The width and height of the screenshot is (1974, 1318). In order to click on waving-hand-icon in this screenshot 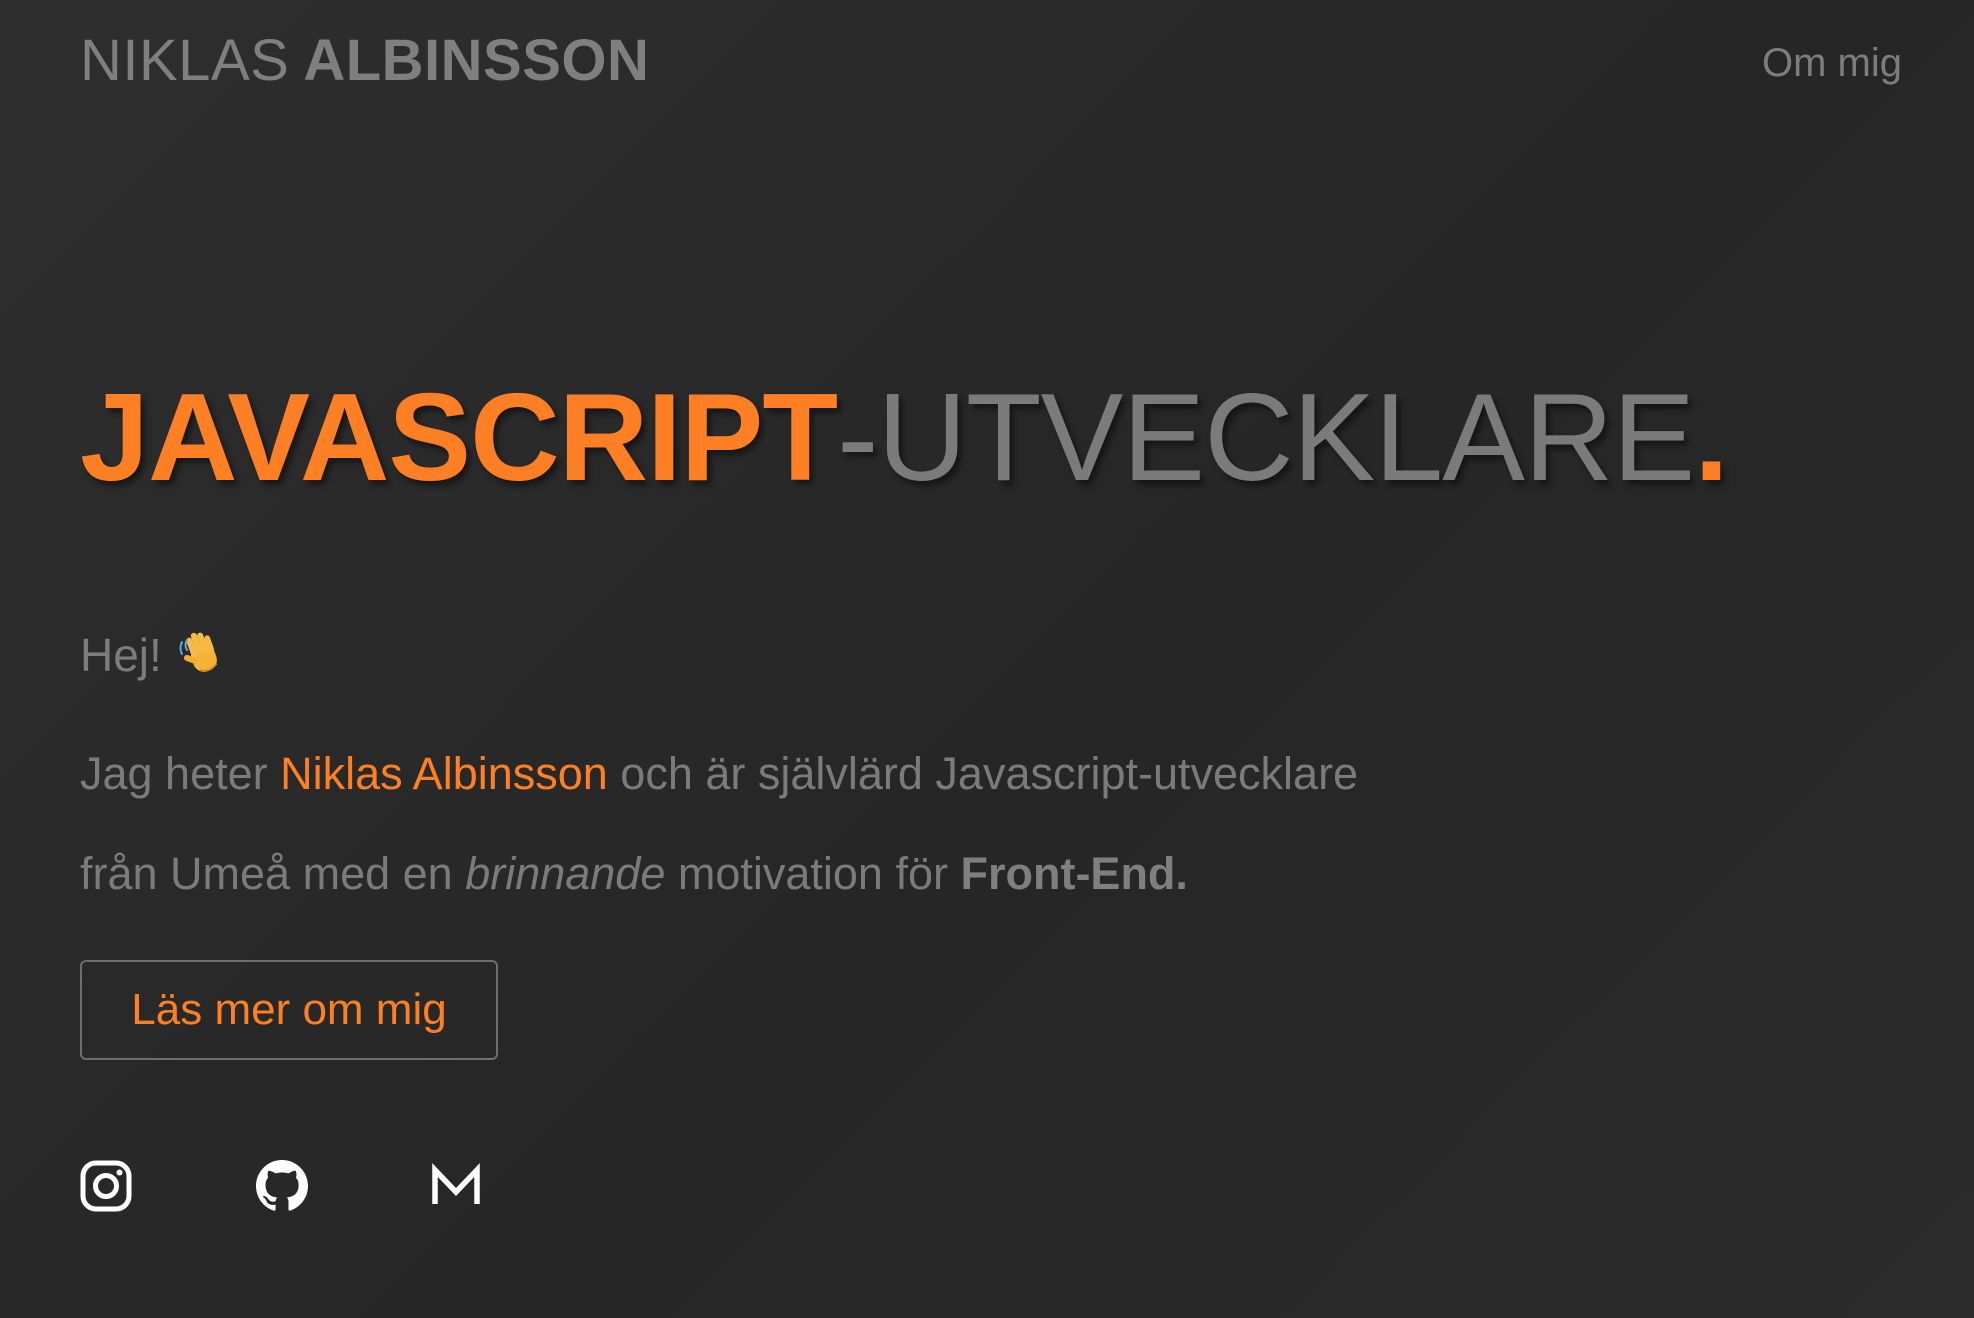, I will do `click(203, 655)`.